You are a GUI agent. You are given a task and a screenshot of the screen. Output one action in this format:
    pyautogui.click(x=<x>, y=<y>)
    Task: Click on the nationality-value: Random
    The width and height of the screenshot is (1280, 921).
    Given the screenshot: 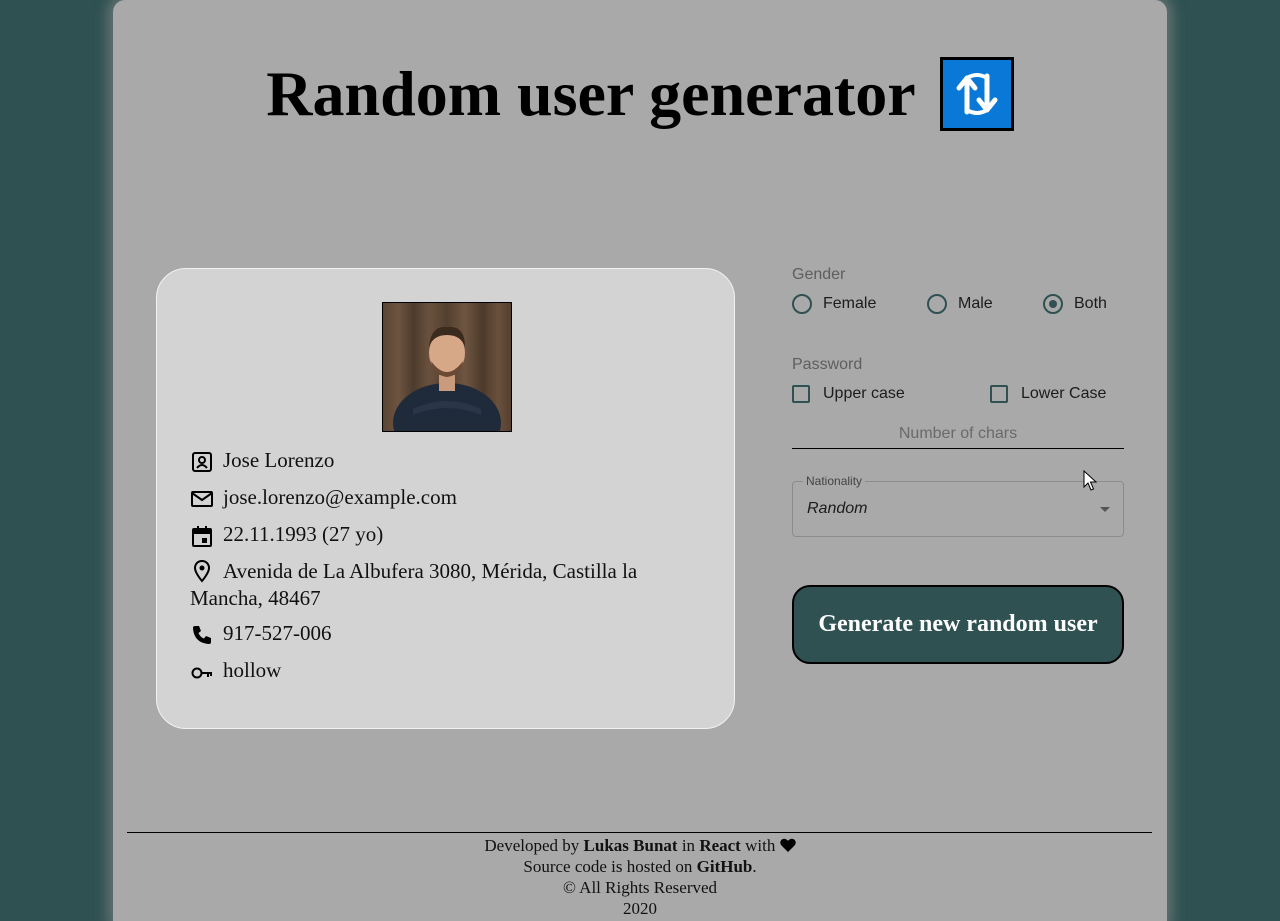 What is the action you would take?
    pyautogui.click(x=837, y=508)
    